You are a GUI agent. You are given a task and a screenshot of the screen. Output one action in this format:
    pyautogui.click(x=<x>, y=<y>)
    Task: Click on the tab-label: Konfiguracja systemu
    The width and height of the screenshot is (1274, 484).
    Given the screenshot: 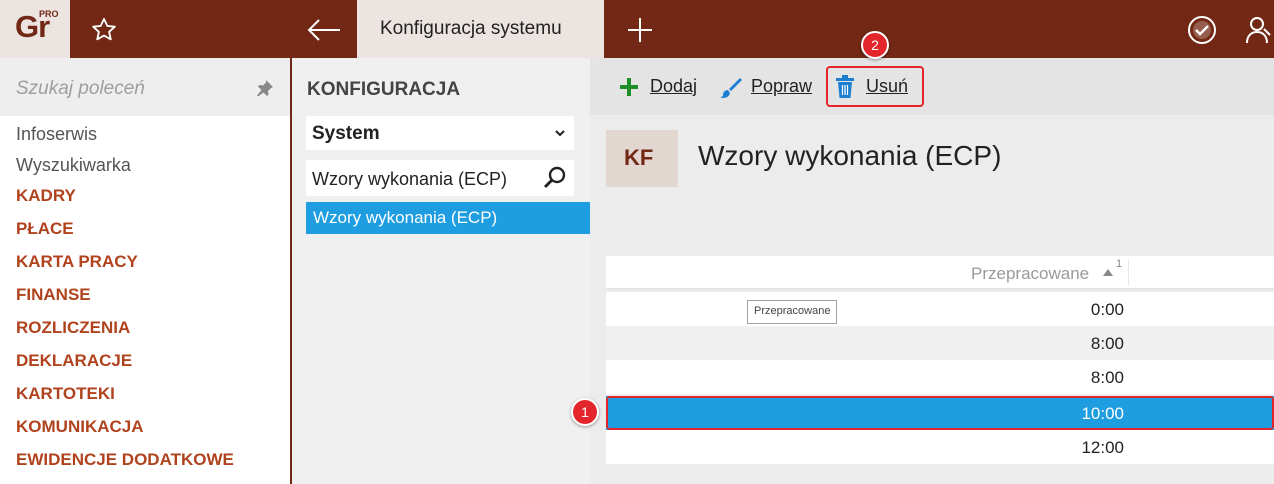 What is the action you would take?
    pyautogui.click(x=471, y=28)
    